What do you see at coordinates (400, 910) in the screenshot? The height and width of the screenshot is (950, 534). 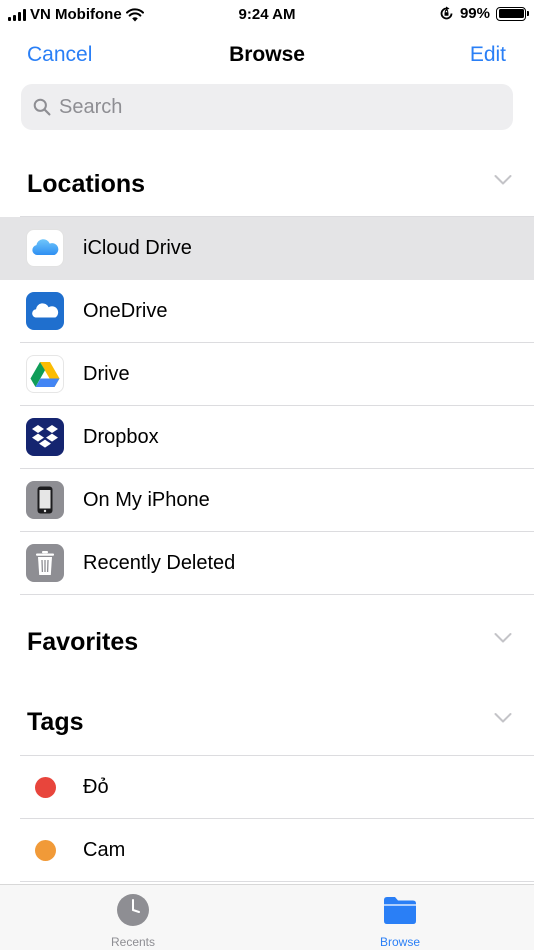 I see `folder-icon` at bounding box center [400, 910].